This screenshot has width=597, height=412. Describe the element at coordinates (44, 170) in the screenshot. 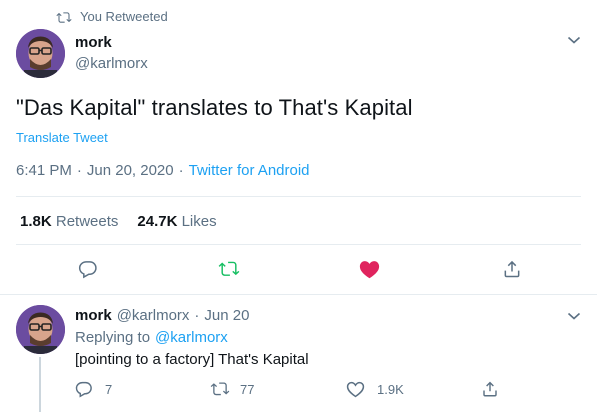

I see `tweet-time: 6:41 PM` at that location.